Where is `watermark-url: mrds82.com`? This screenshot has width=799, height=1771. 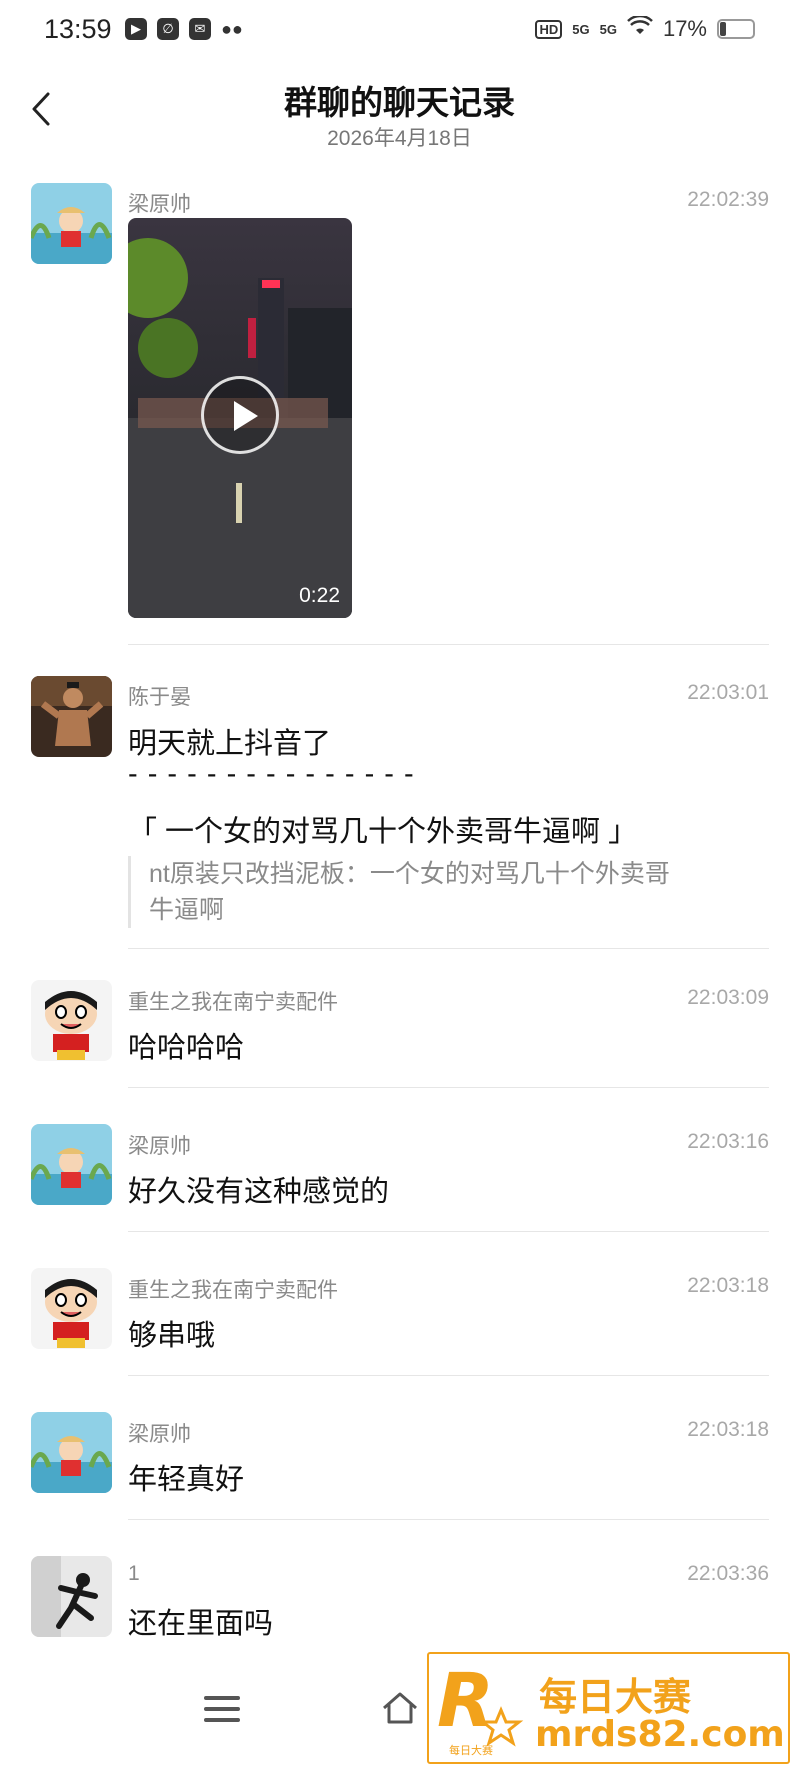 watermark-url: mrds82.com is located at coordinates (660, 1734).